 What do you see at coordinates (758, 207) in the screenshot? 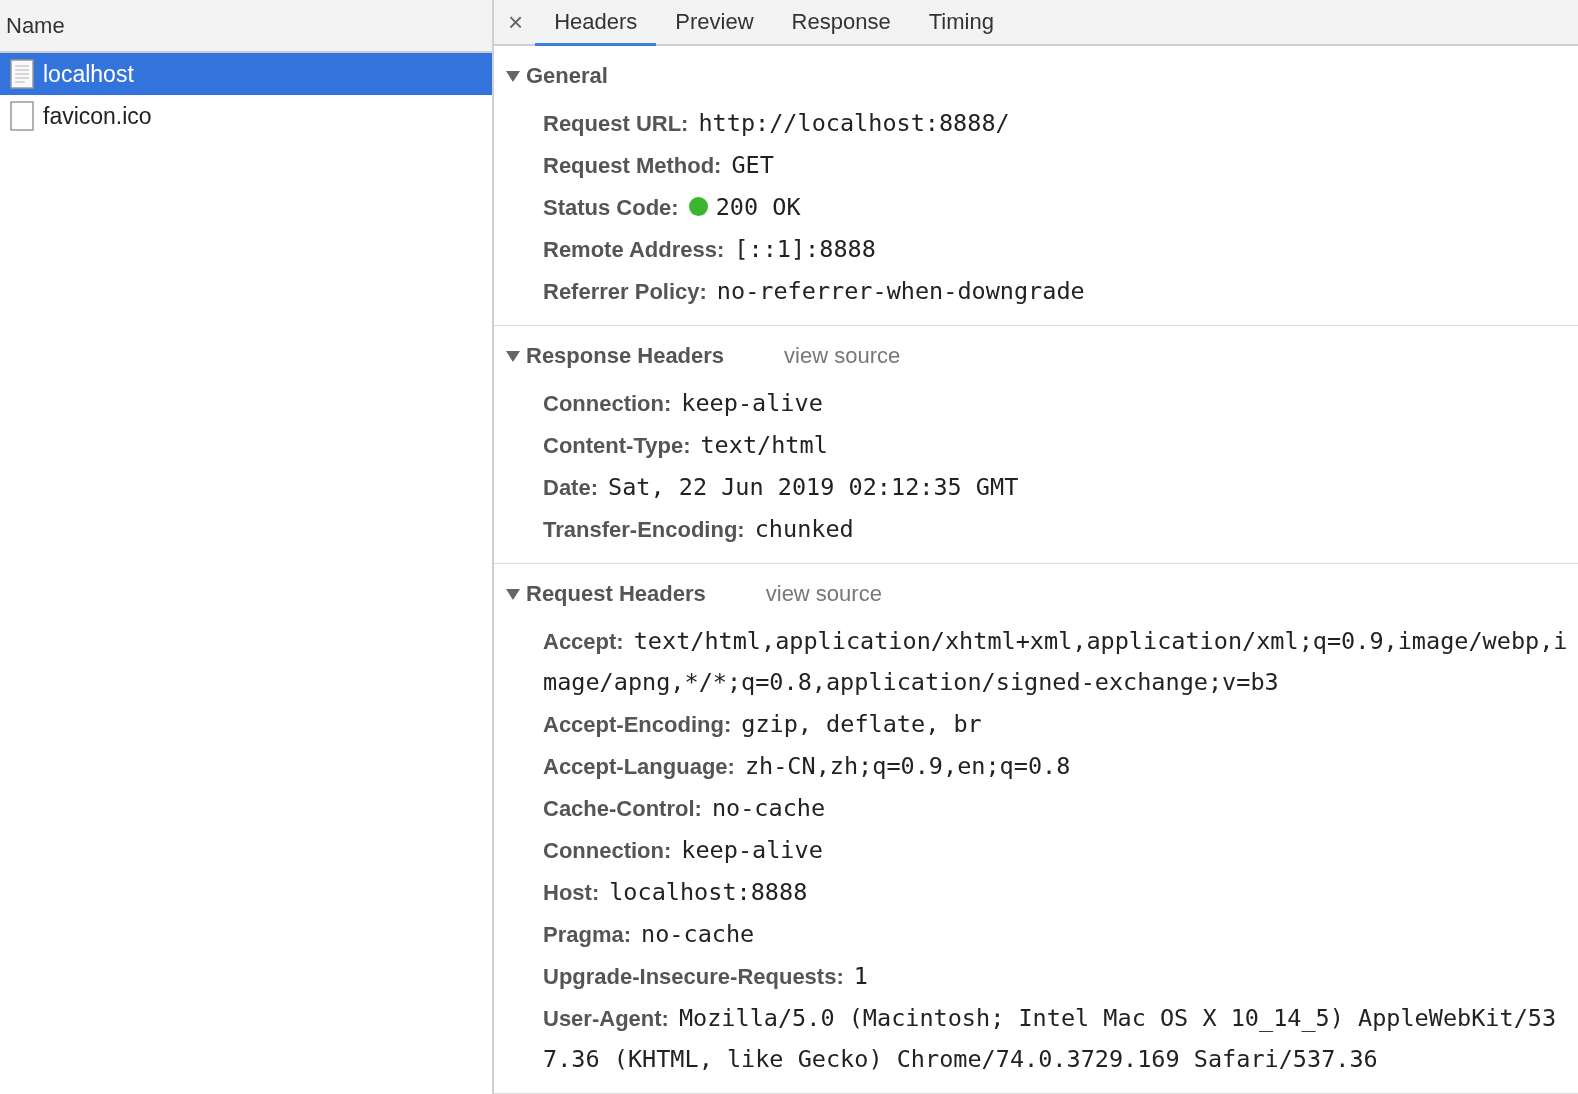
I see `header-value: 200 OK` at bounding box center [758, 207].